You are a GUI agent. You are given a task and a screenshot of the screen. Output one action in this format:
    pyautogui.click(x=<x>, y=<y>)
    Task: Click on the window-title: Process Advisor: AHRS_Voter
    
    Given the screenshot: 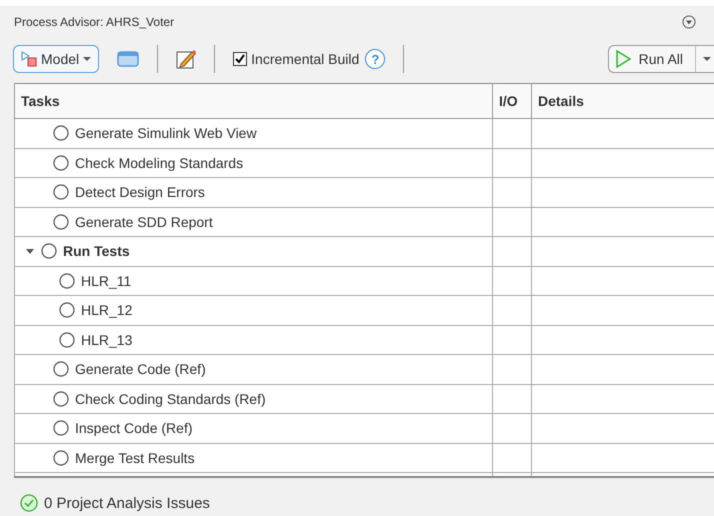 What is the action you would take?
    pyautogui.click(x=94, y=22)
    